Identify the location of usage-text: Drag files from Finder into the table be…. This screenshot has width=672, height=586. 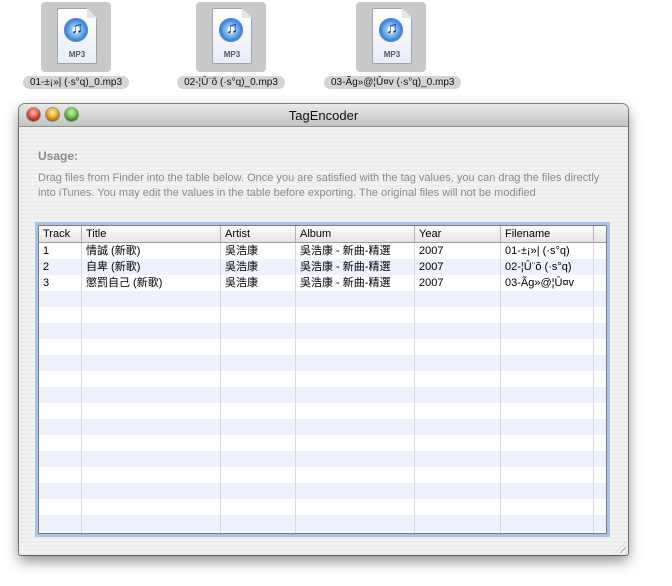
(319, 185).